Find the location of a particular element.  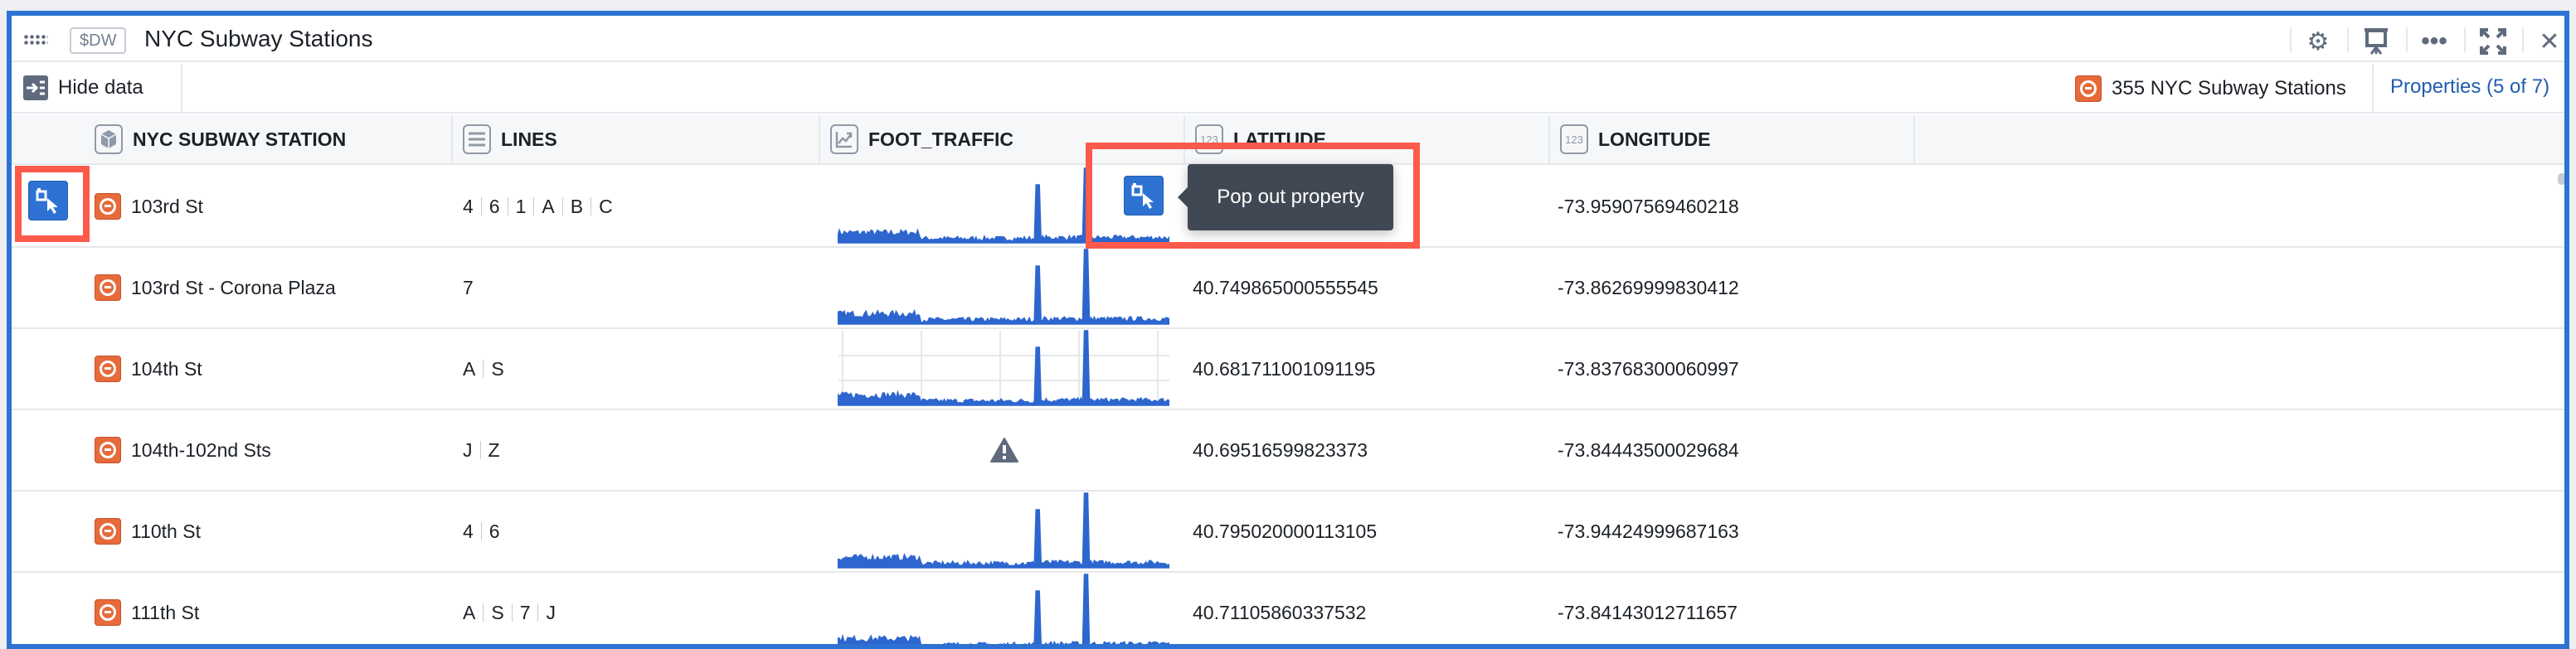

latitude-cell: 40.71105860337532 is located at coordinates (1280, 612).